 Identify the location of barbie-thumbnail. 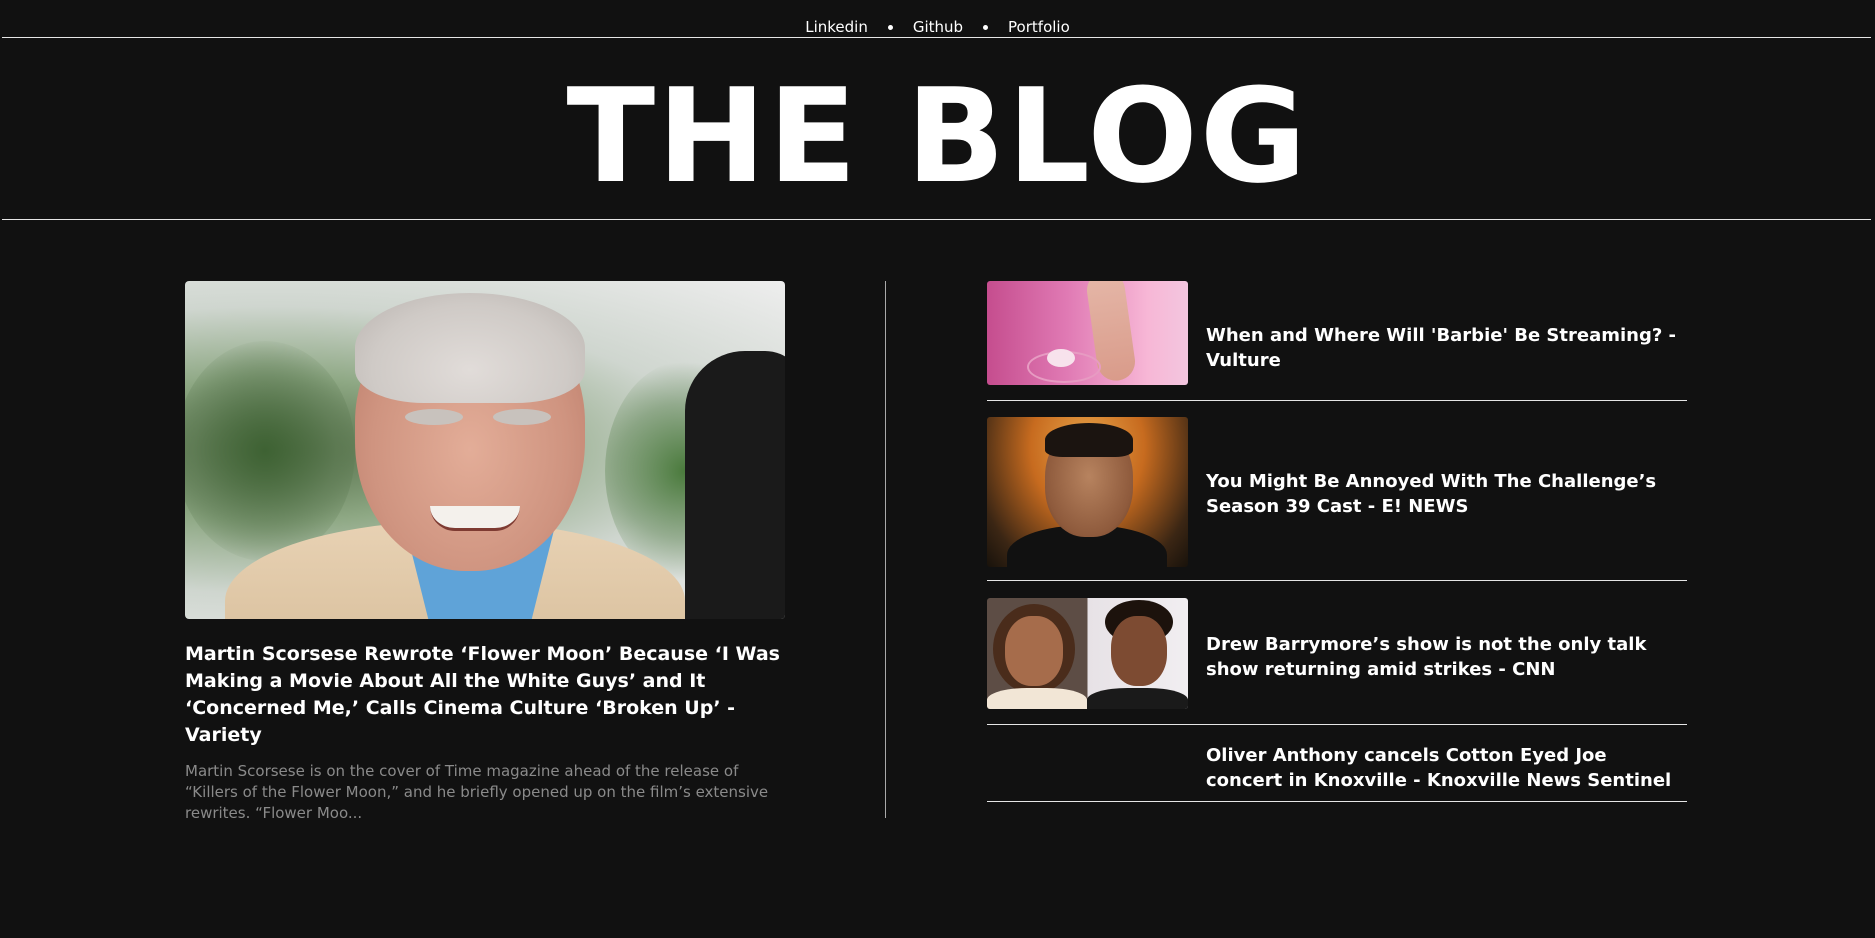
(1087, 333).